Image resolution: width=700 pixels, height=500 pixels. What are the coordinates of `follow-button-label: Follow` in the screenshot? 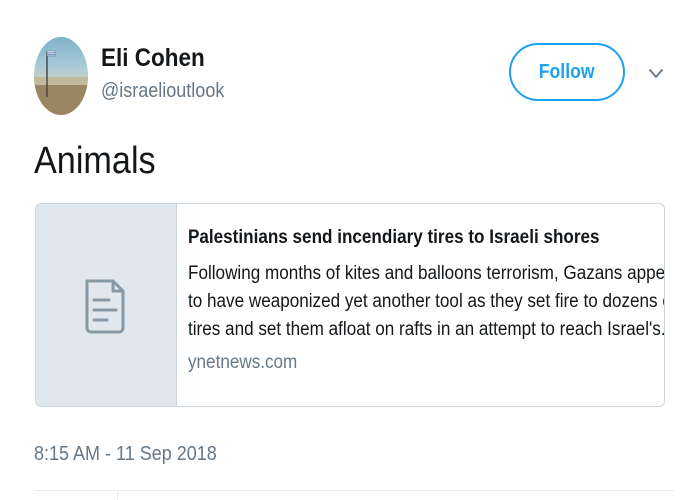 It's located at (567, 71).